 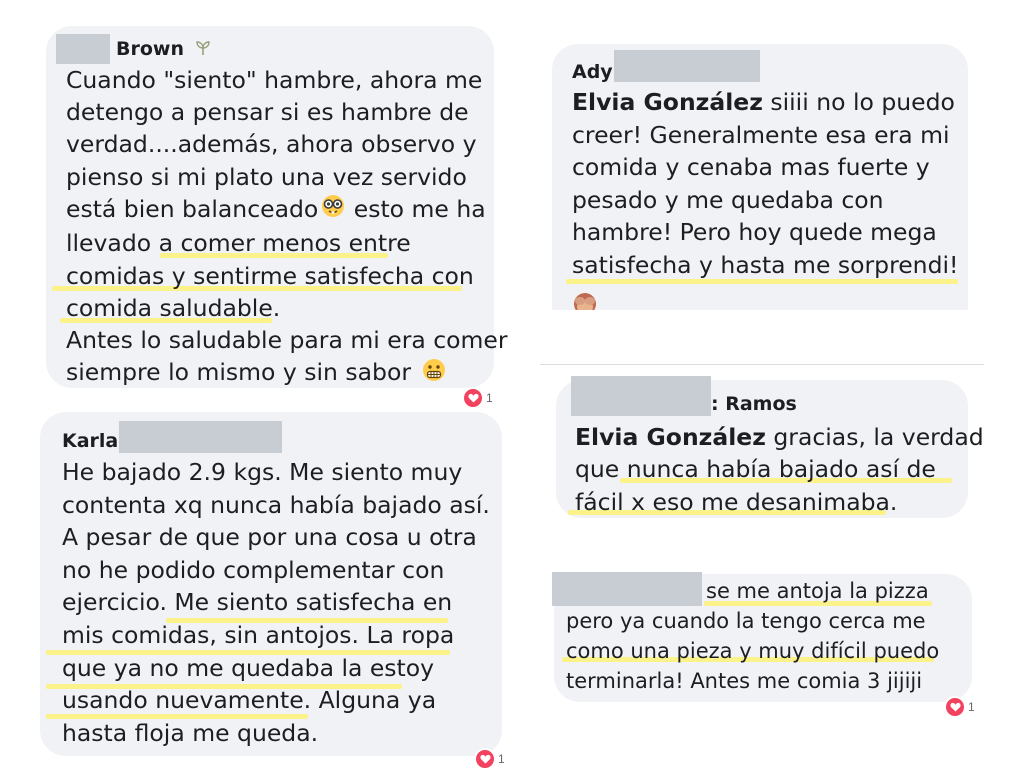 I want to click on comment-line: no he podido complementar con, so click(x=253, y=569).